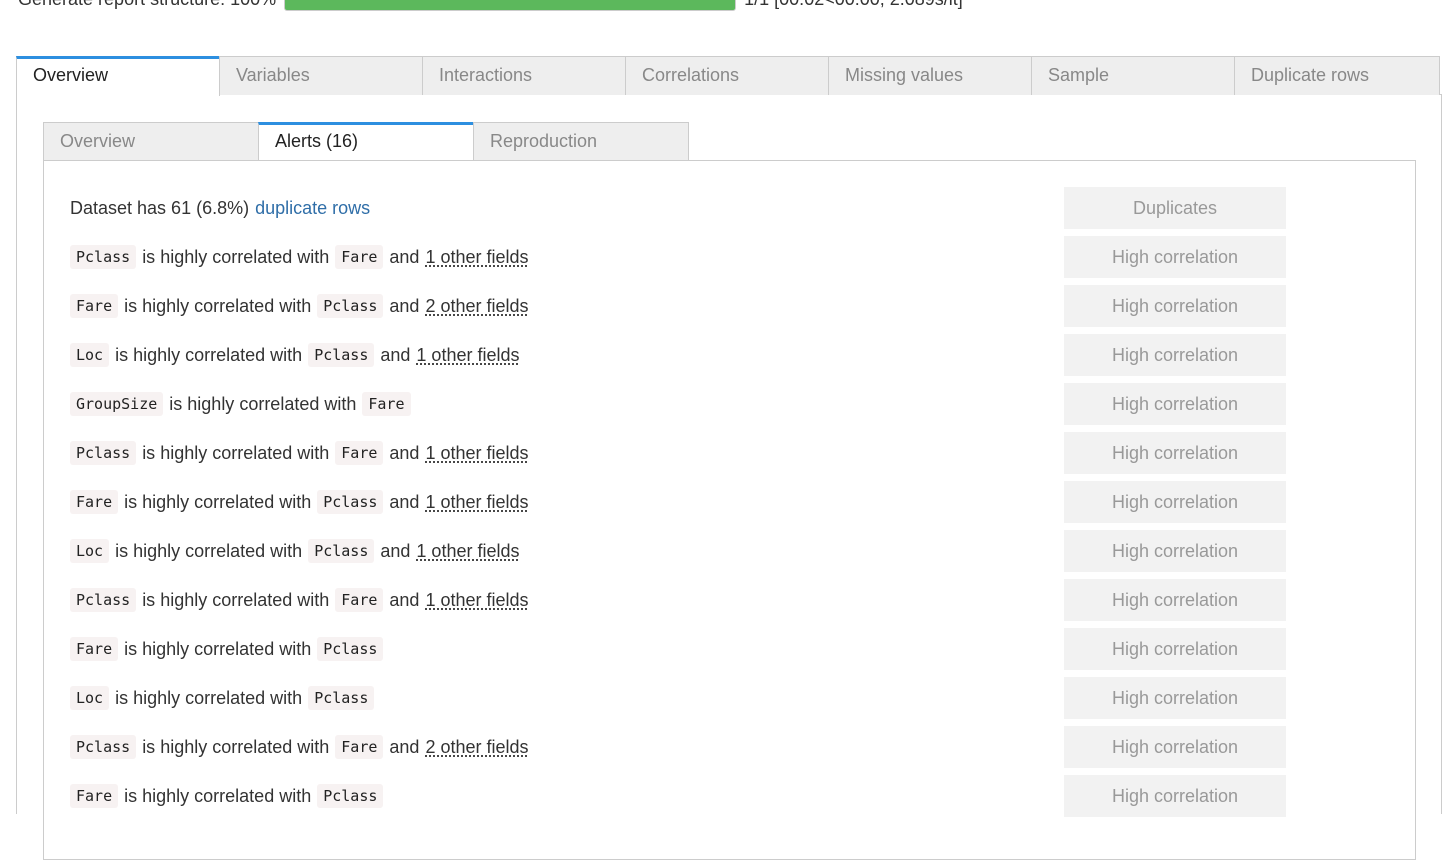  I want to click on duplicates-badge: Duplicates, so click(1175, 208).